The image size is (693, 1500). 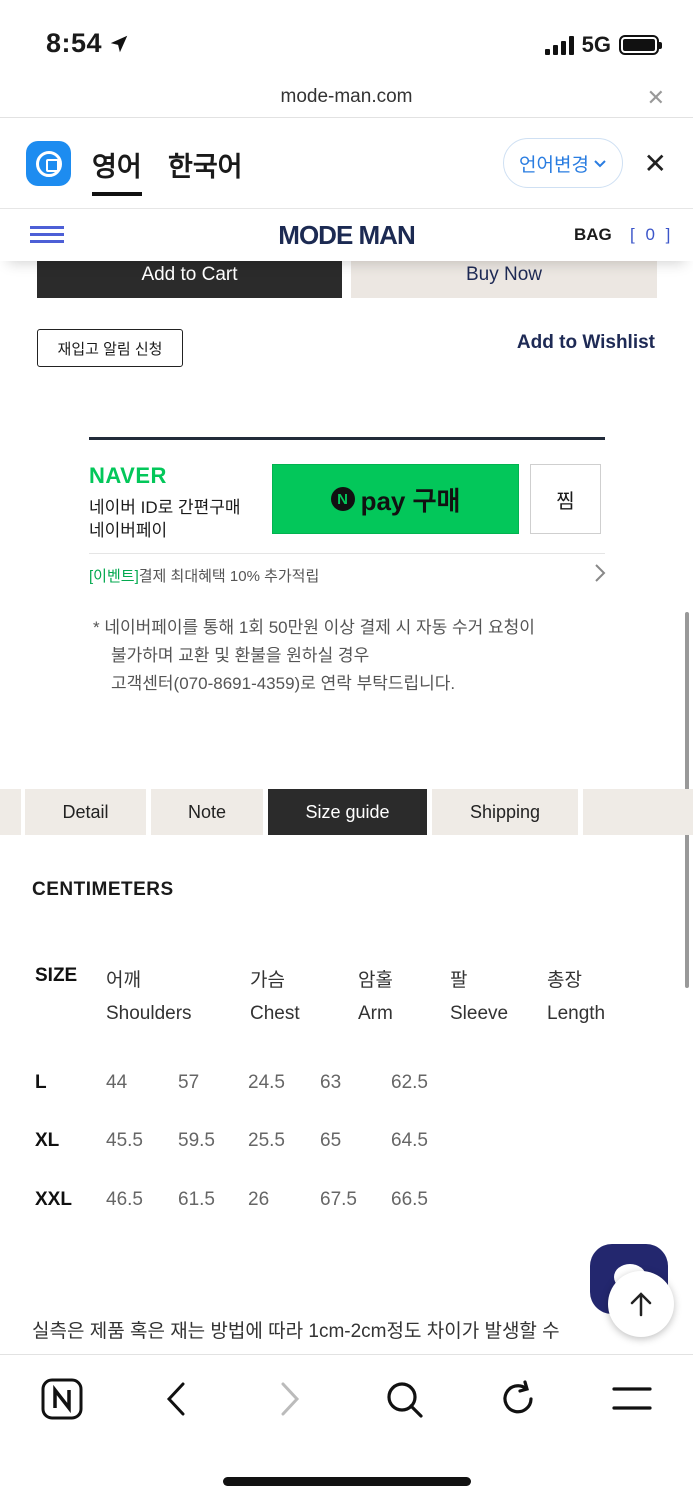 I want to click on notice-line2: 불가하며 교환 및 환불을 원하실 경우, so click(x=240, y=655).